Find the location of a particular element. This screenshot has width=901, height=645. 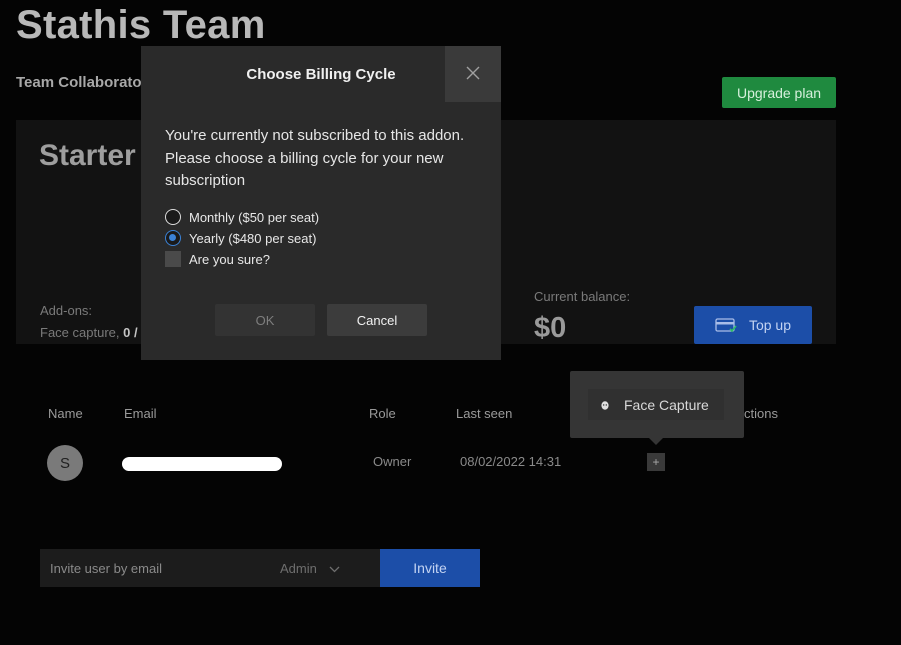

role-select: Admin is located at coordinates (300, 568).